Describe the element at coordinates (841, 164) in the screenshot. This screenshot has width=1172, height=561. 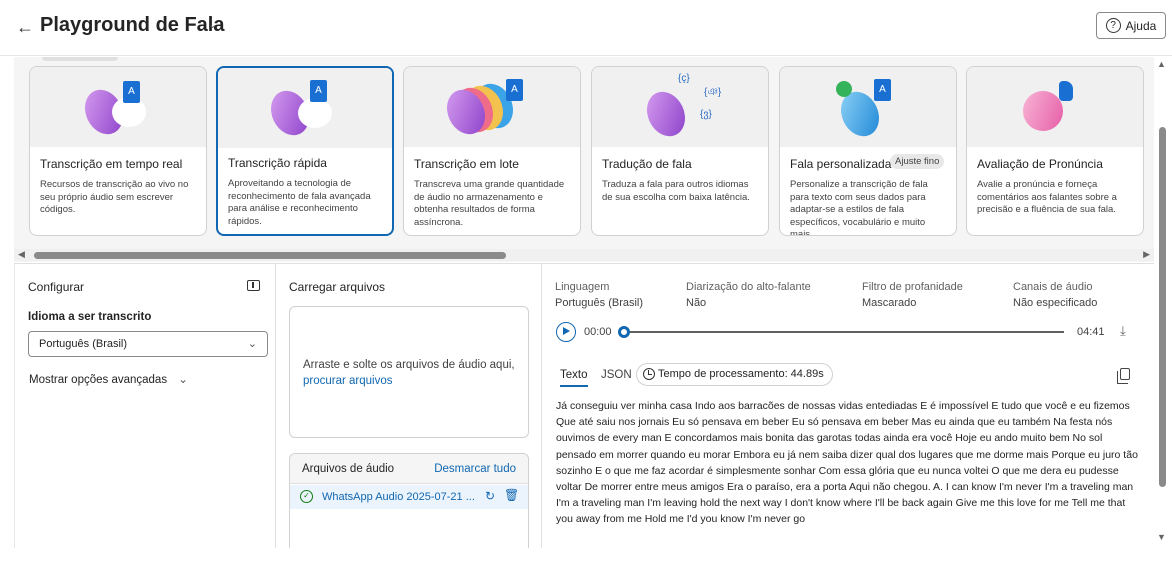
I see `card-title: Fala personalizada` at that location.